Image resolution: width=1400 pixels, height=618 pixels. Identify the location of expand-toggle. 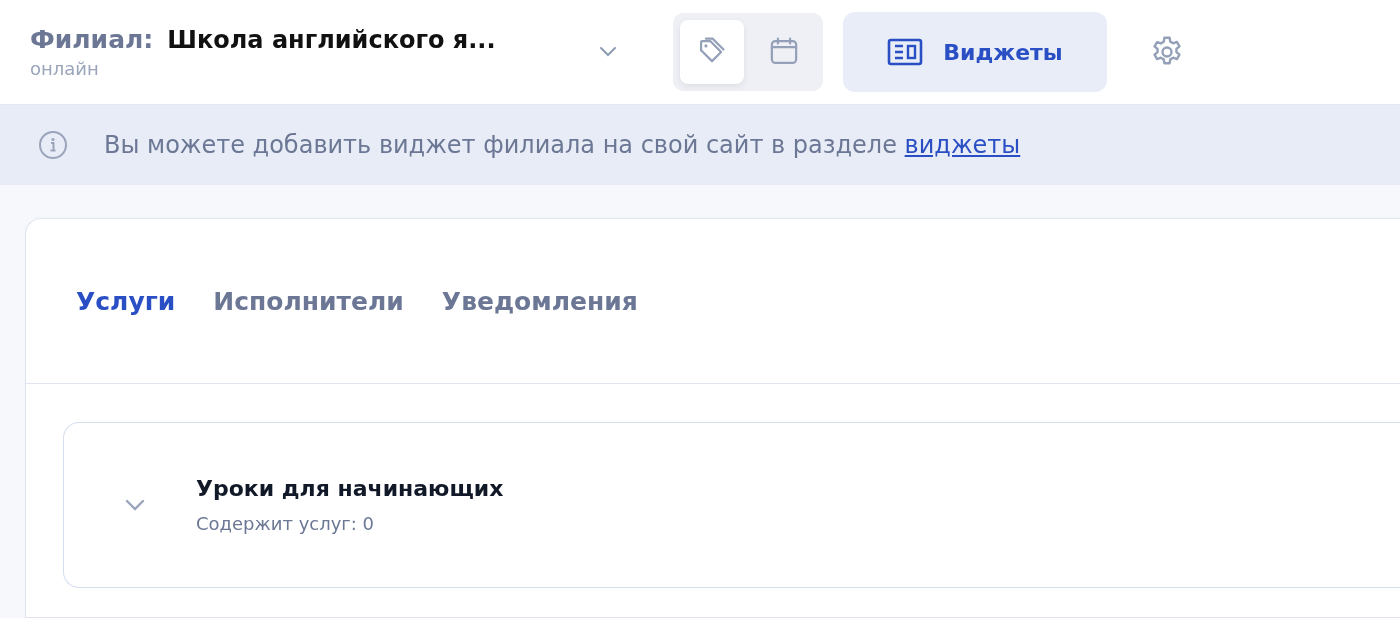
(135, 505).